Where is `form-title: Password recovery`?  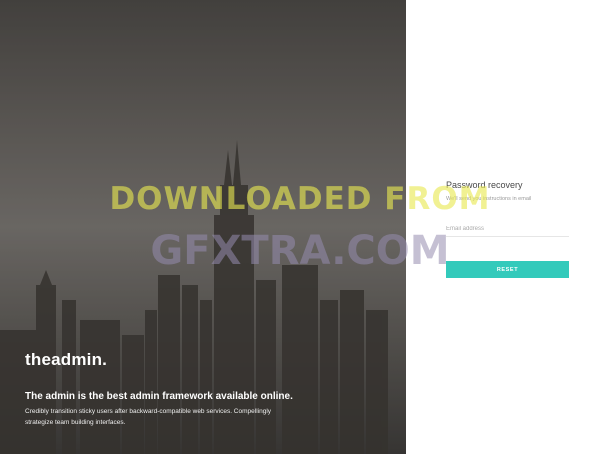 form-title: Password recovery is located at coordinates (484, 185).